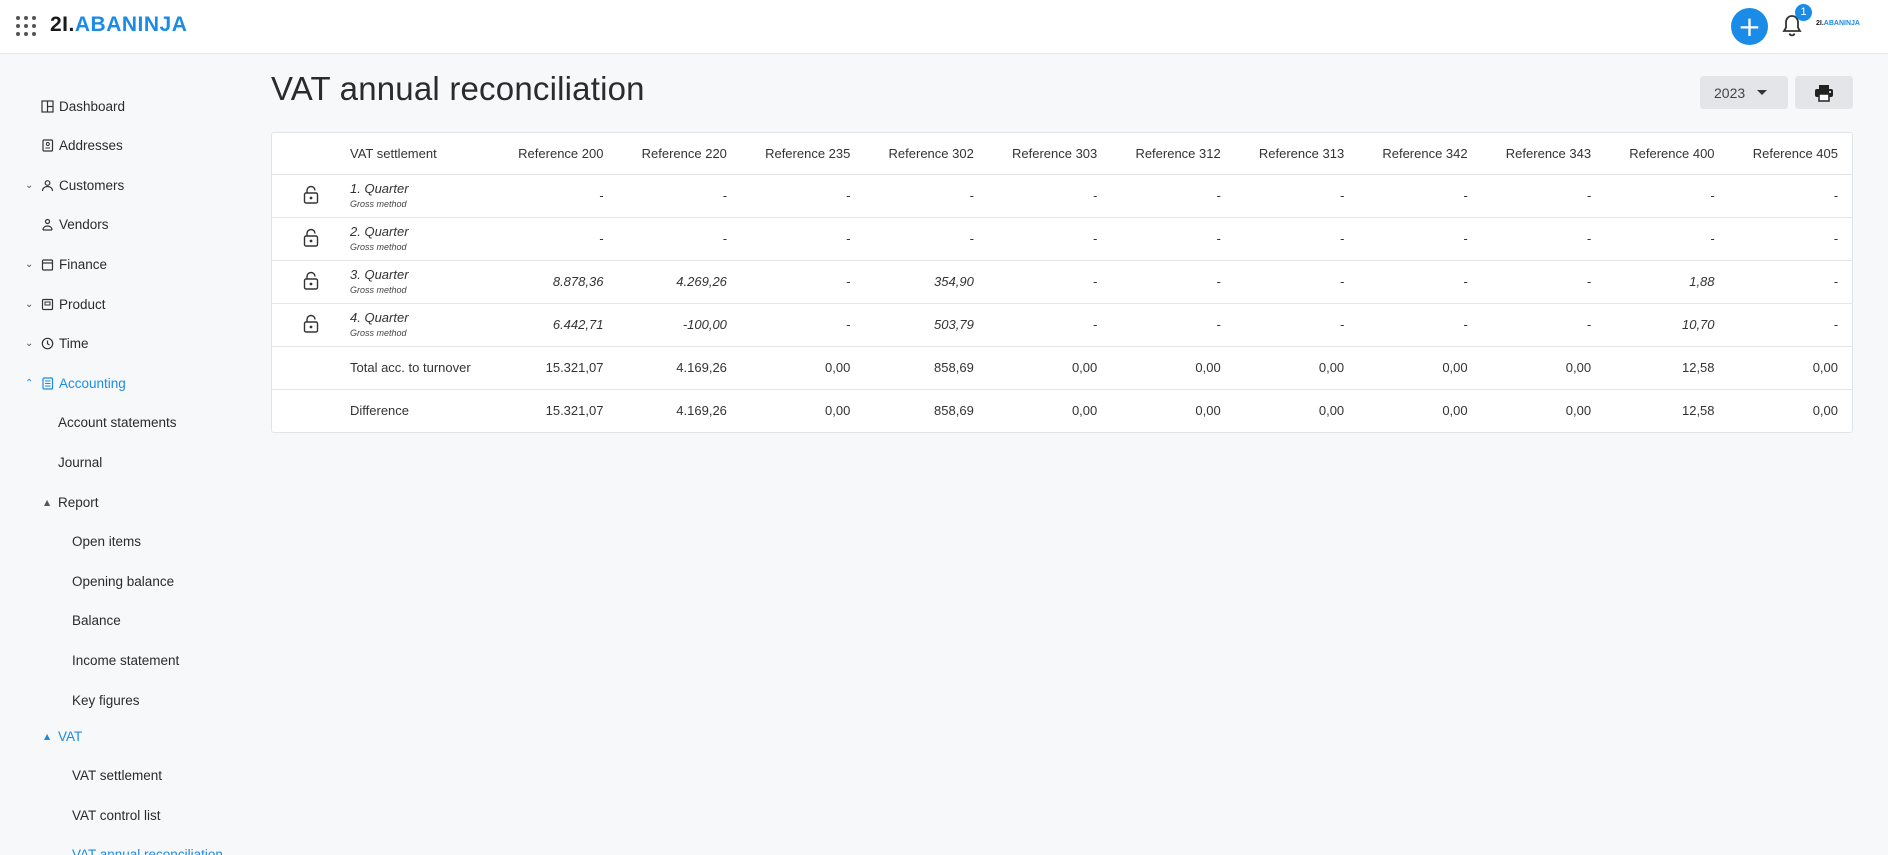 This screenshot has width=1888, height=855. Describe the element at coordinates (65, 304) in the screenshot. I see `sidebar-item-product: ⌄ Product` at that location.